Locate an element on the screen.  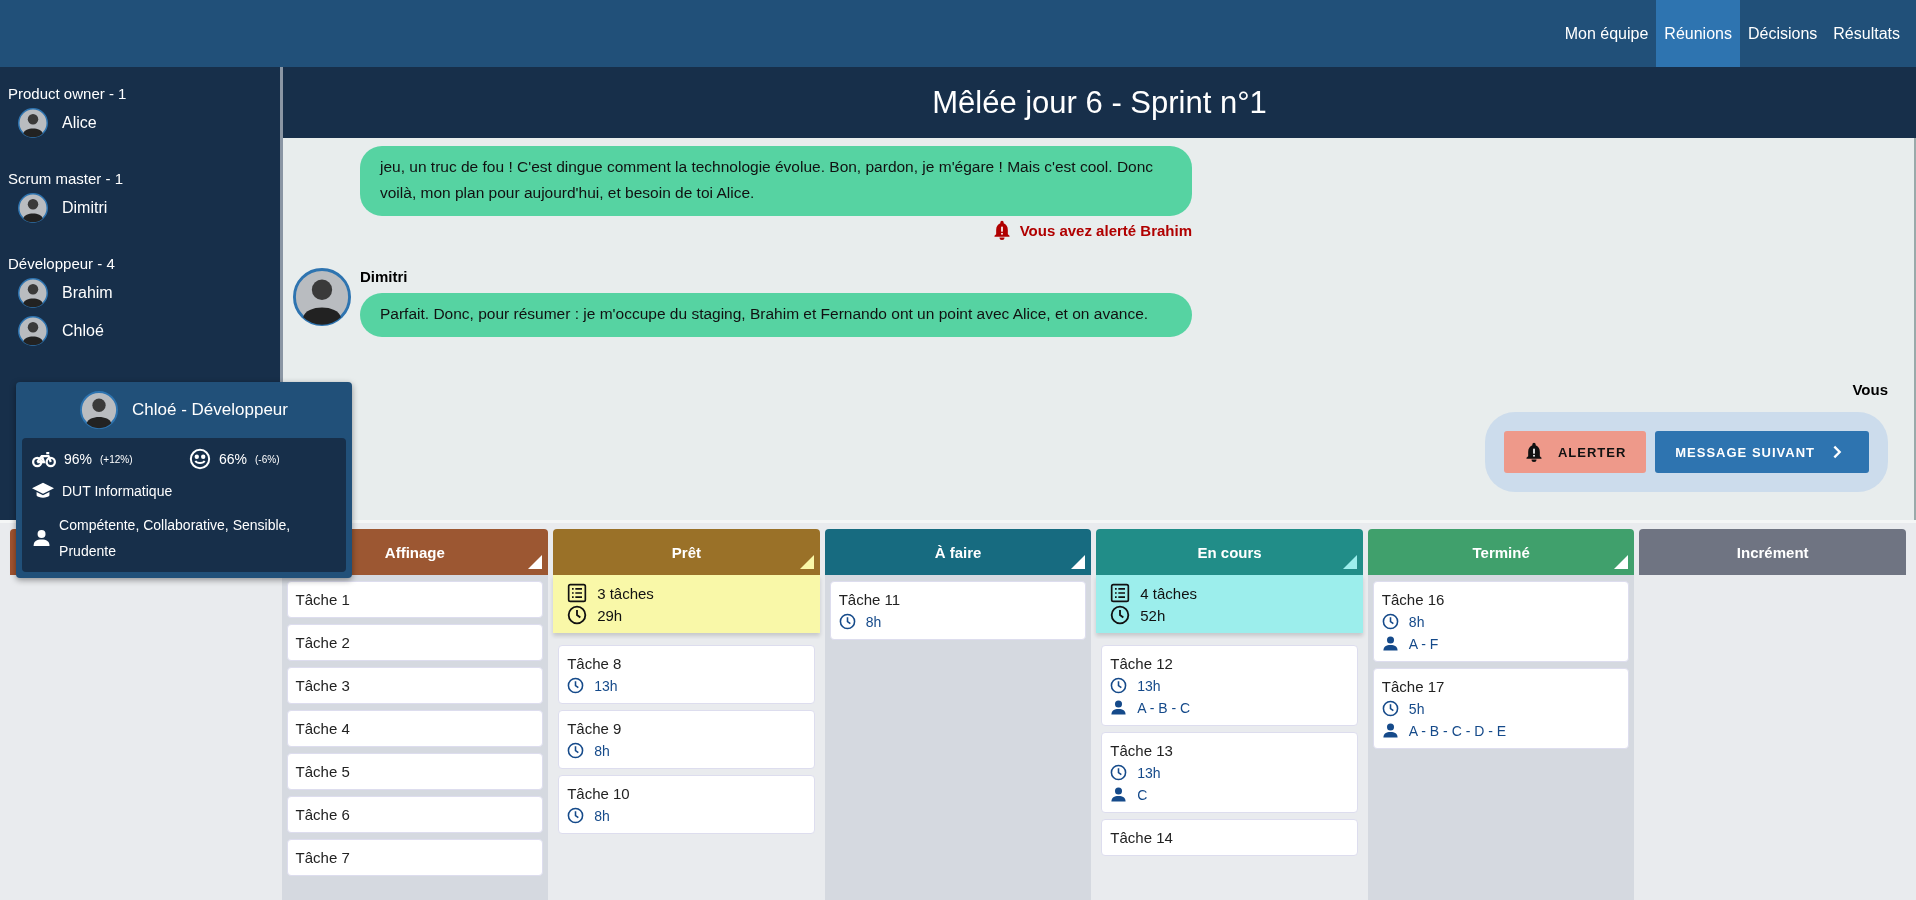
task-title: Tâche 17 is located at coordinates (1413, 686).